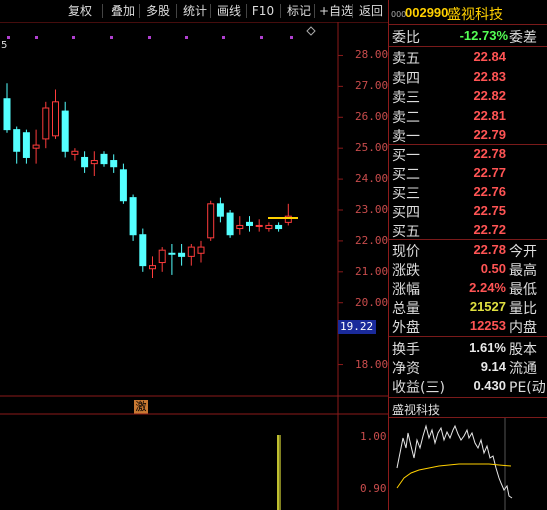 The width and height of the screenshot is (547, 510). What do you see at coordinates (523, 252) in the screenshot?
I see `stat-row-0-right-label: 今开` at bounding box center [523, 252].